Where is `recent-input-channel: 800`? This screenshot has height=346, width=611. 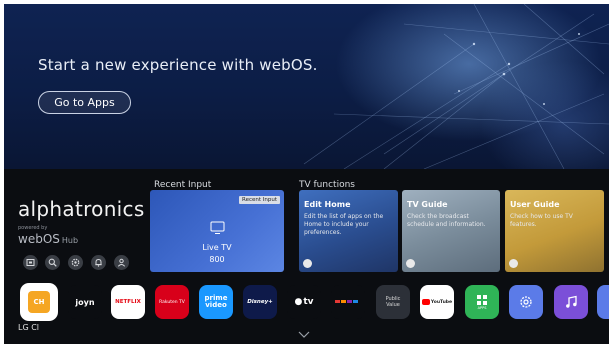 recent-input-channel: 800 is located at coordinates (217, 259).